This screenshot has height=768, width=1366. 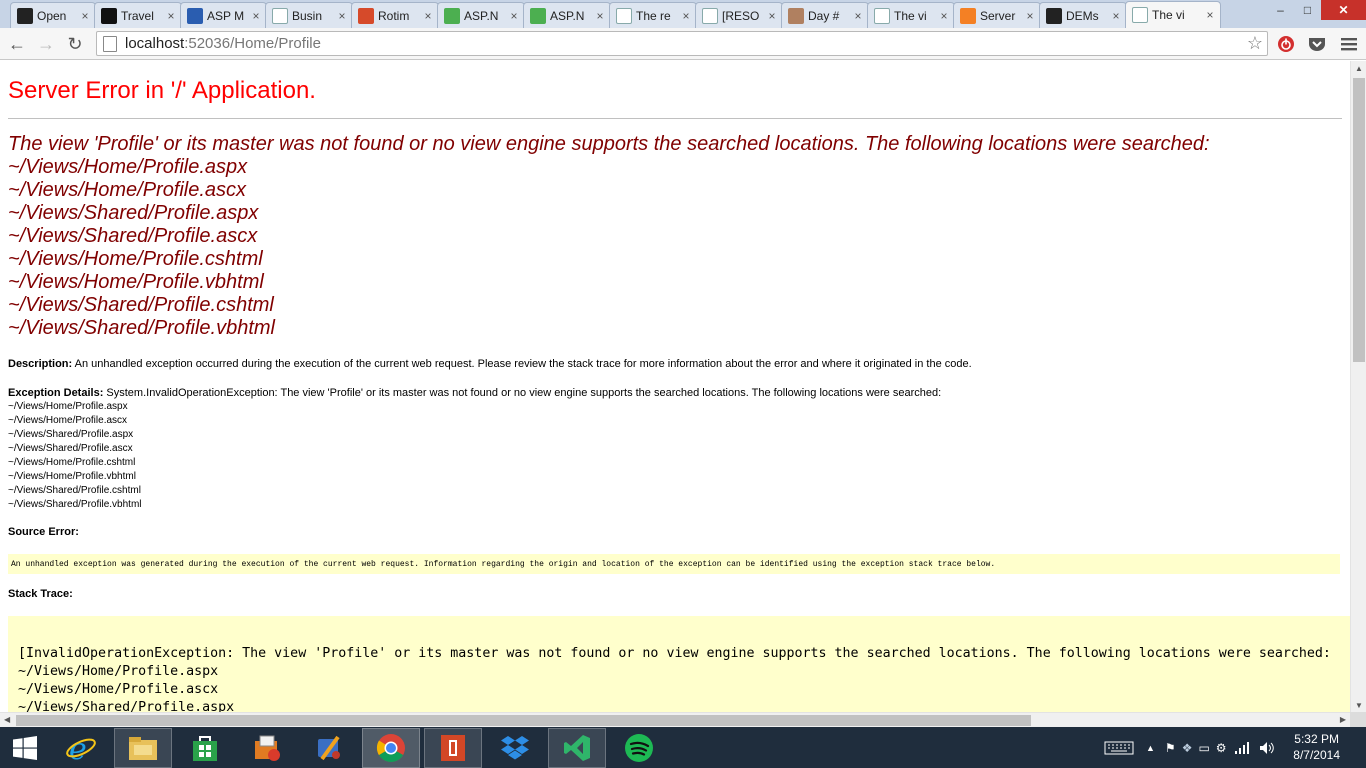 I want to click on dropbox-tray-icon: ❖, so click(x=1187, y=748).